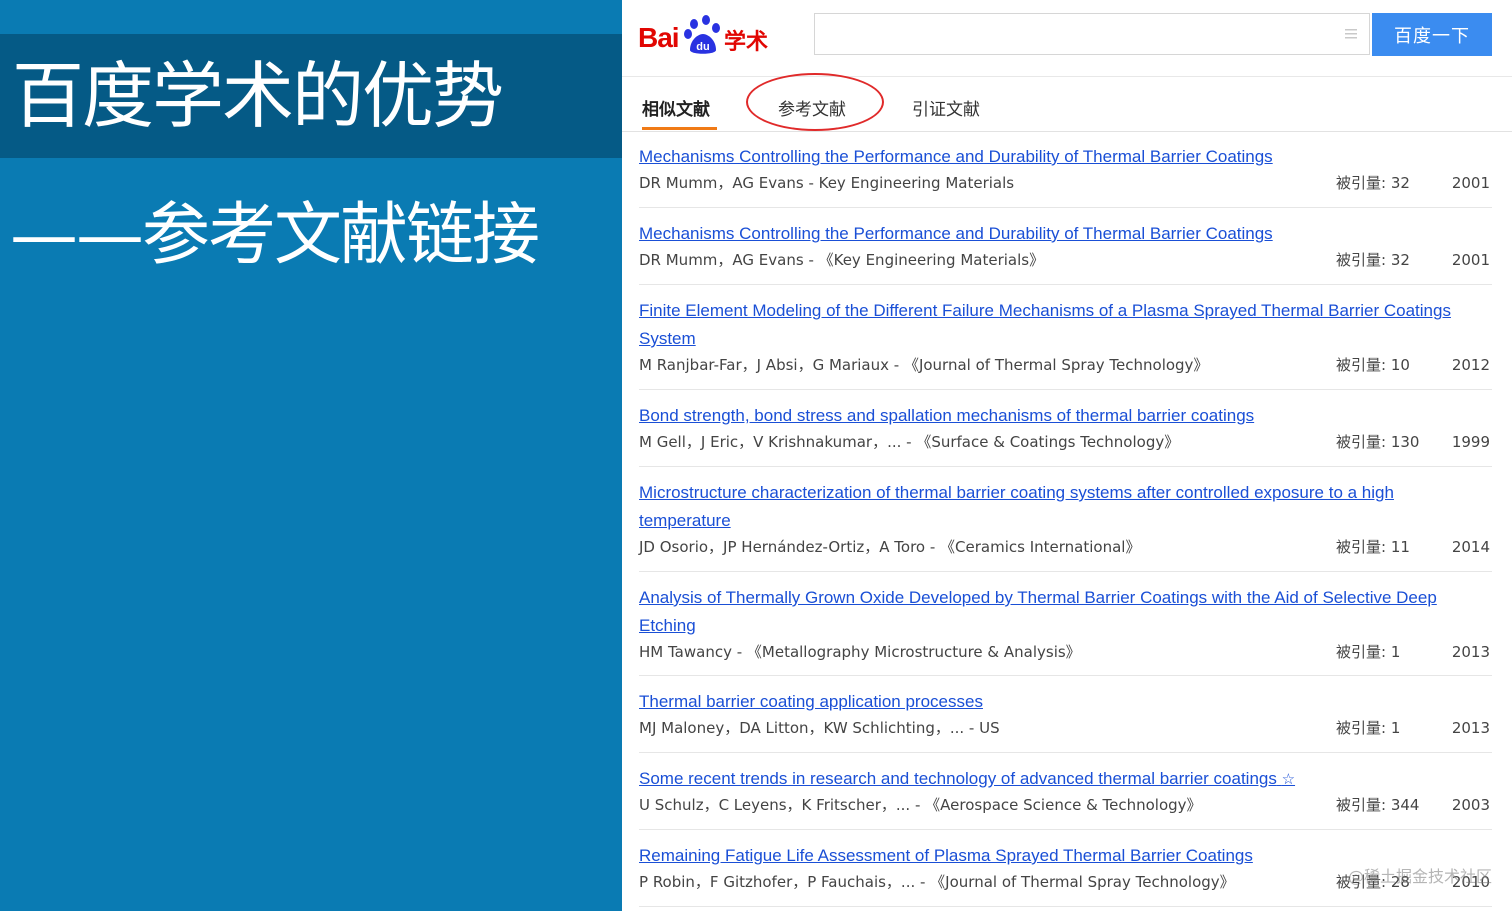 The width and height of the screenshot is (1512, 911). Describe the element at coordinates (1470, 805) in the screenshot. I see `result-year: 2003` at that location.